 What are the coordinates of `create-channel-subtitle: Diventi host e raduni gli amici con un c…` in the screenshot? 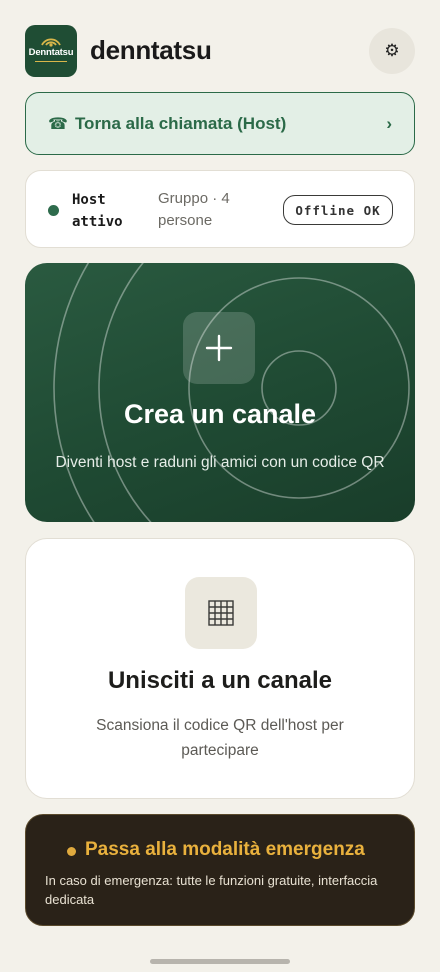 It's located at (220, 462).